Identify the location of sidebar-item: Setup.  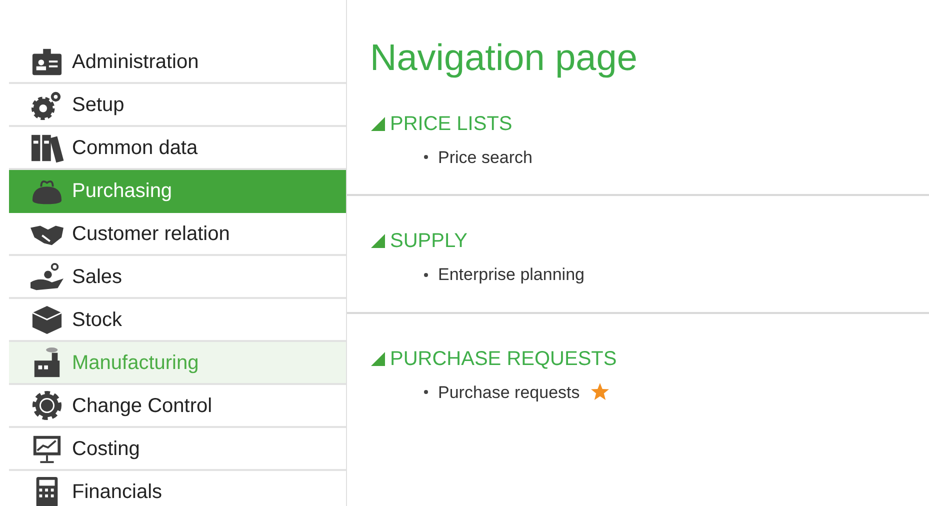
(177, 105).